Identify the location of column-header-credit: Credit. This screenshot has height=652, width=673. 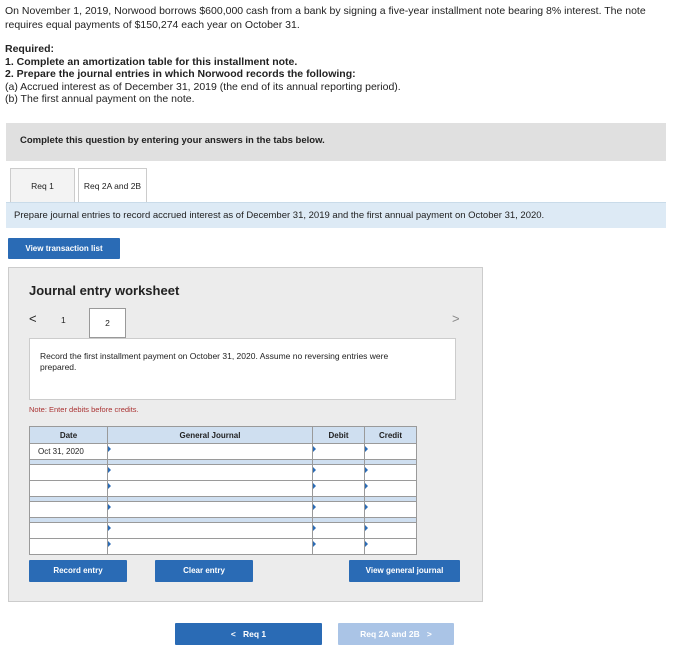
(390, 435).